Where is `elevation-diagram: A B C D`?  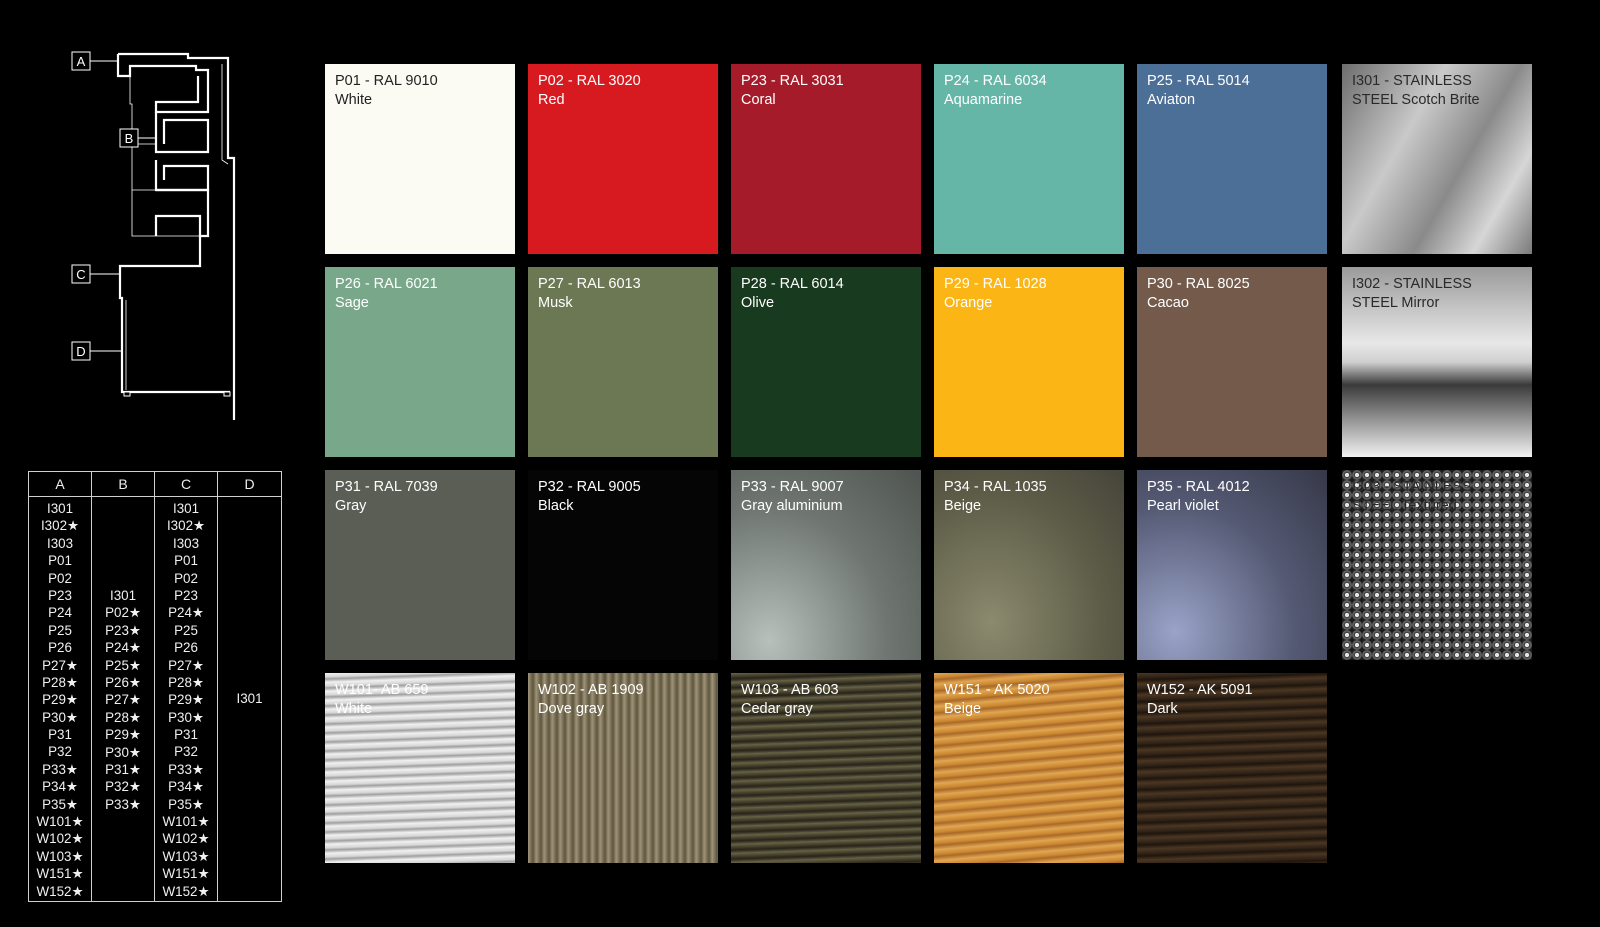 elevation-diagram: A B C D is located at coordinates (160, 230).